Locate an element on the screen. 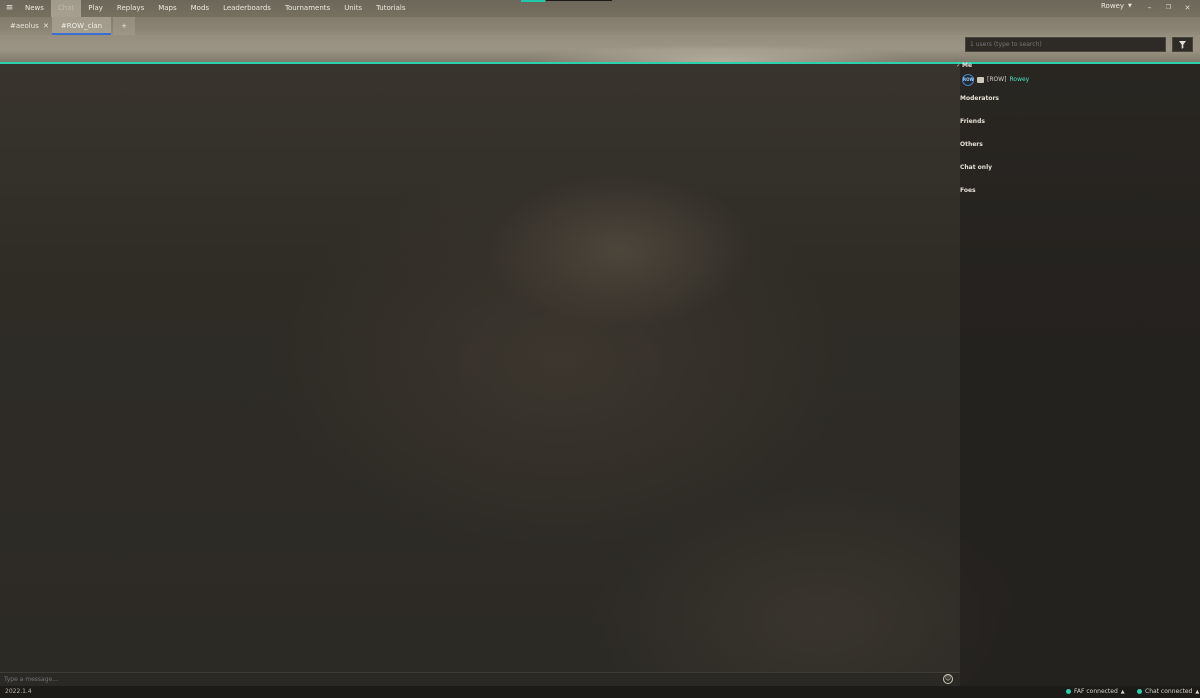  category-me: ✓Me is located at coordinates (964, 65).